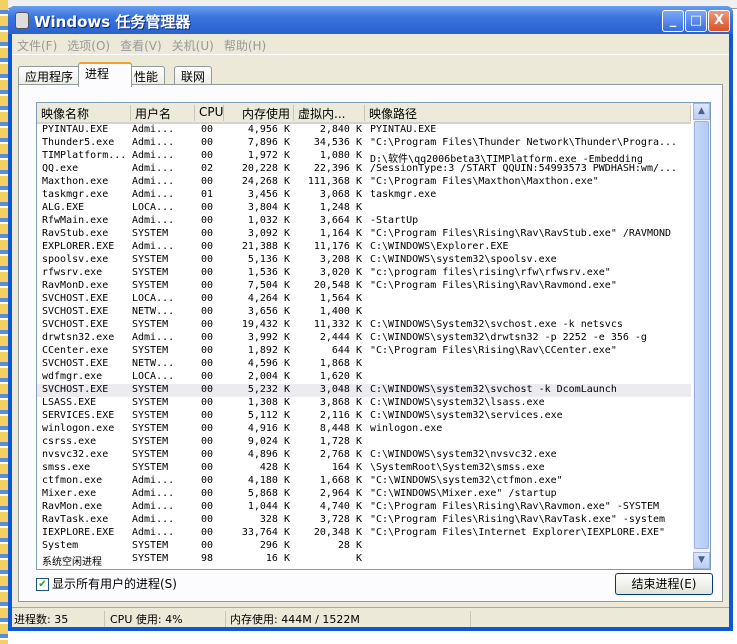 The height and width of the screenshot is (644, 737). What do you see at coordinates (340, 259) in the screenshot?
I see `cell-virtual-memory: 3,208 K` at bounding box center [340, 259].